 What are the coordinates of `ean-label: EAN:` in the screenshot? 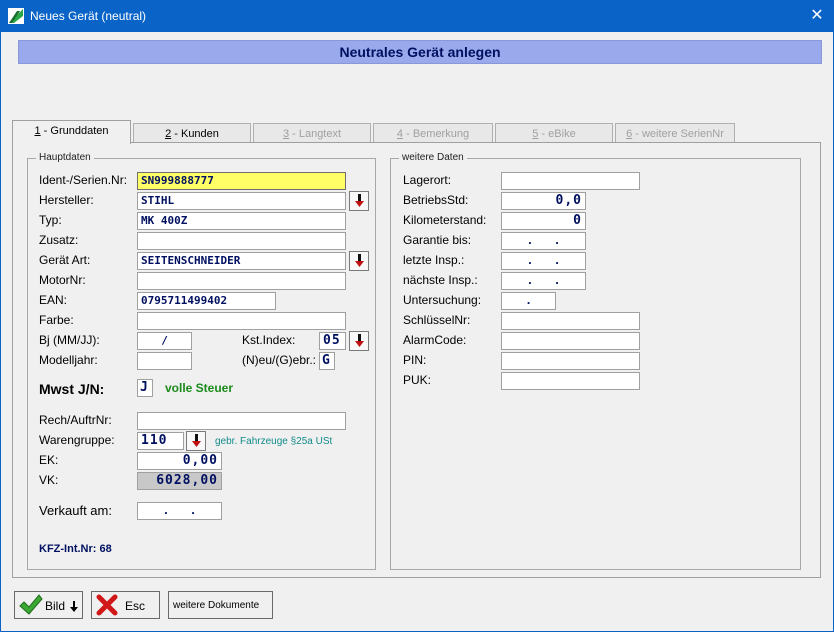 It's located at (53, 300).